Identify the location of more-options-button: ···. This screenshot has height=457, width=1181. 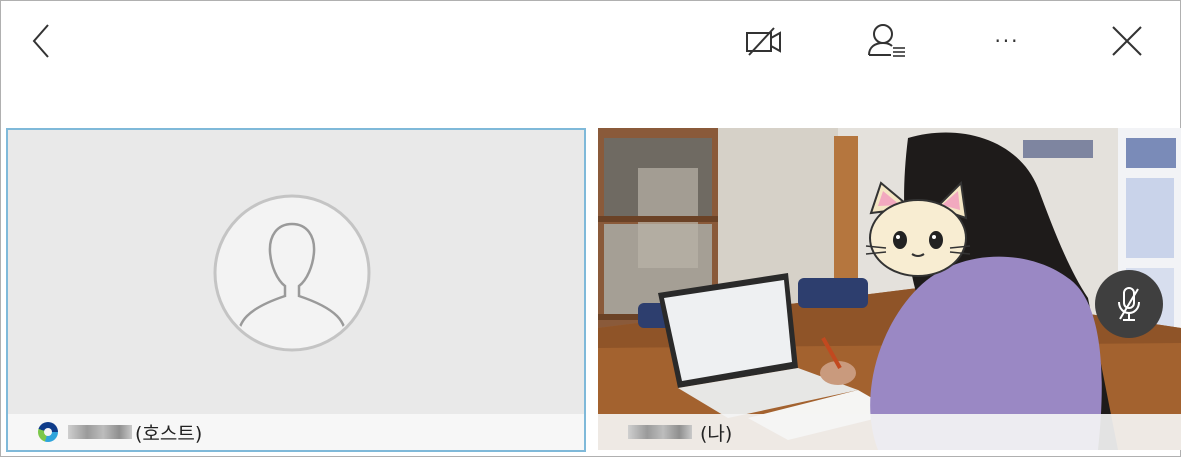
(1007, 41).